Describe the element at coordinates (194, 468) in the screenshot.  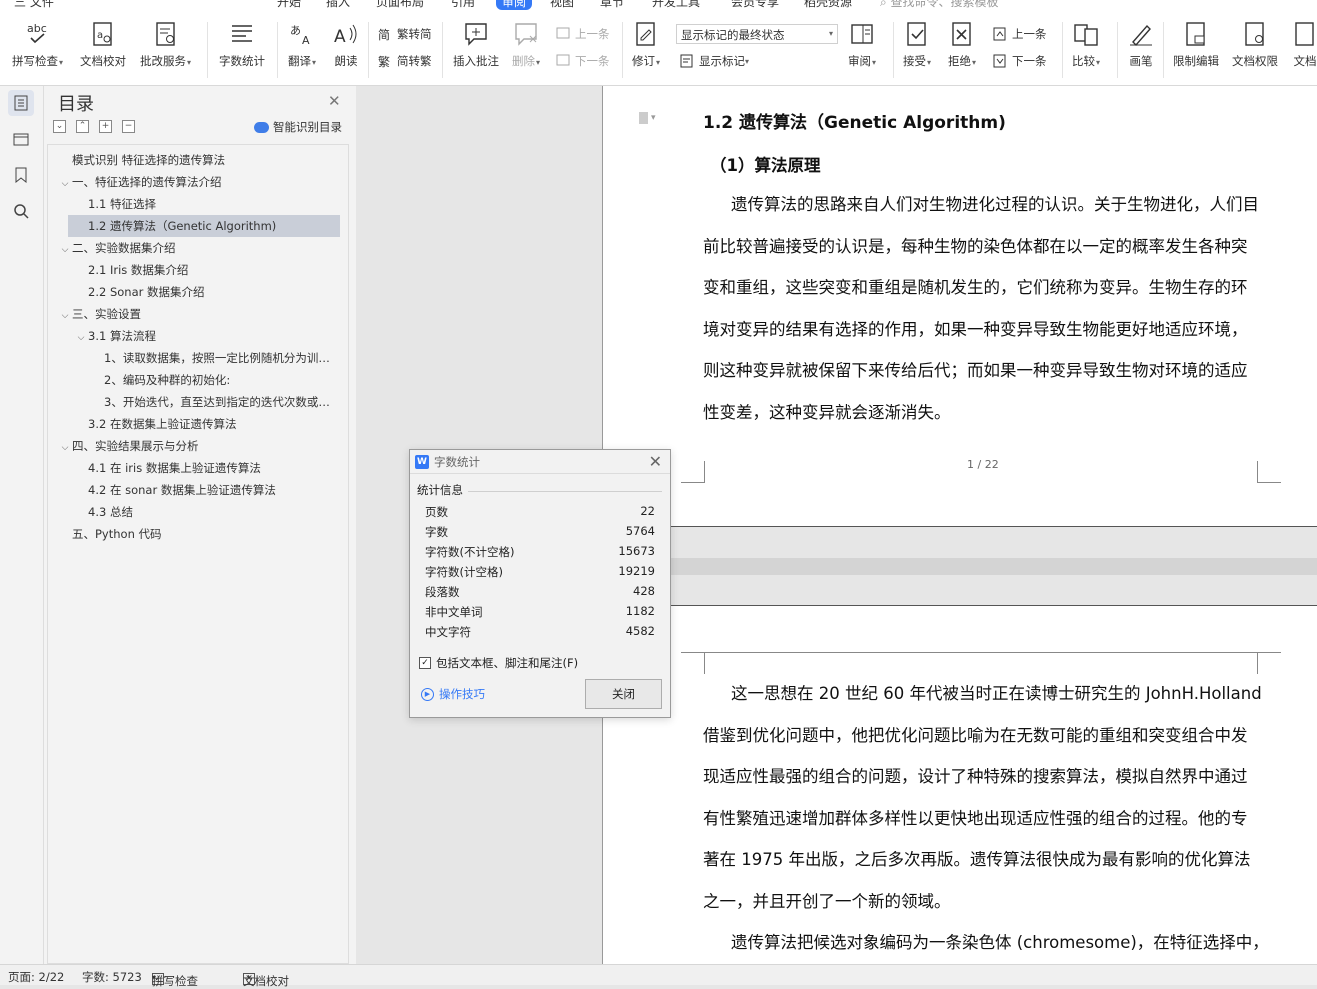
I see `toc-item: 4.1 在 iris 数据集上验证遗传算法` at that location.